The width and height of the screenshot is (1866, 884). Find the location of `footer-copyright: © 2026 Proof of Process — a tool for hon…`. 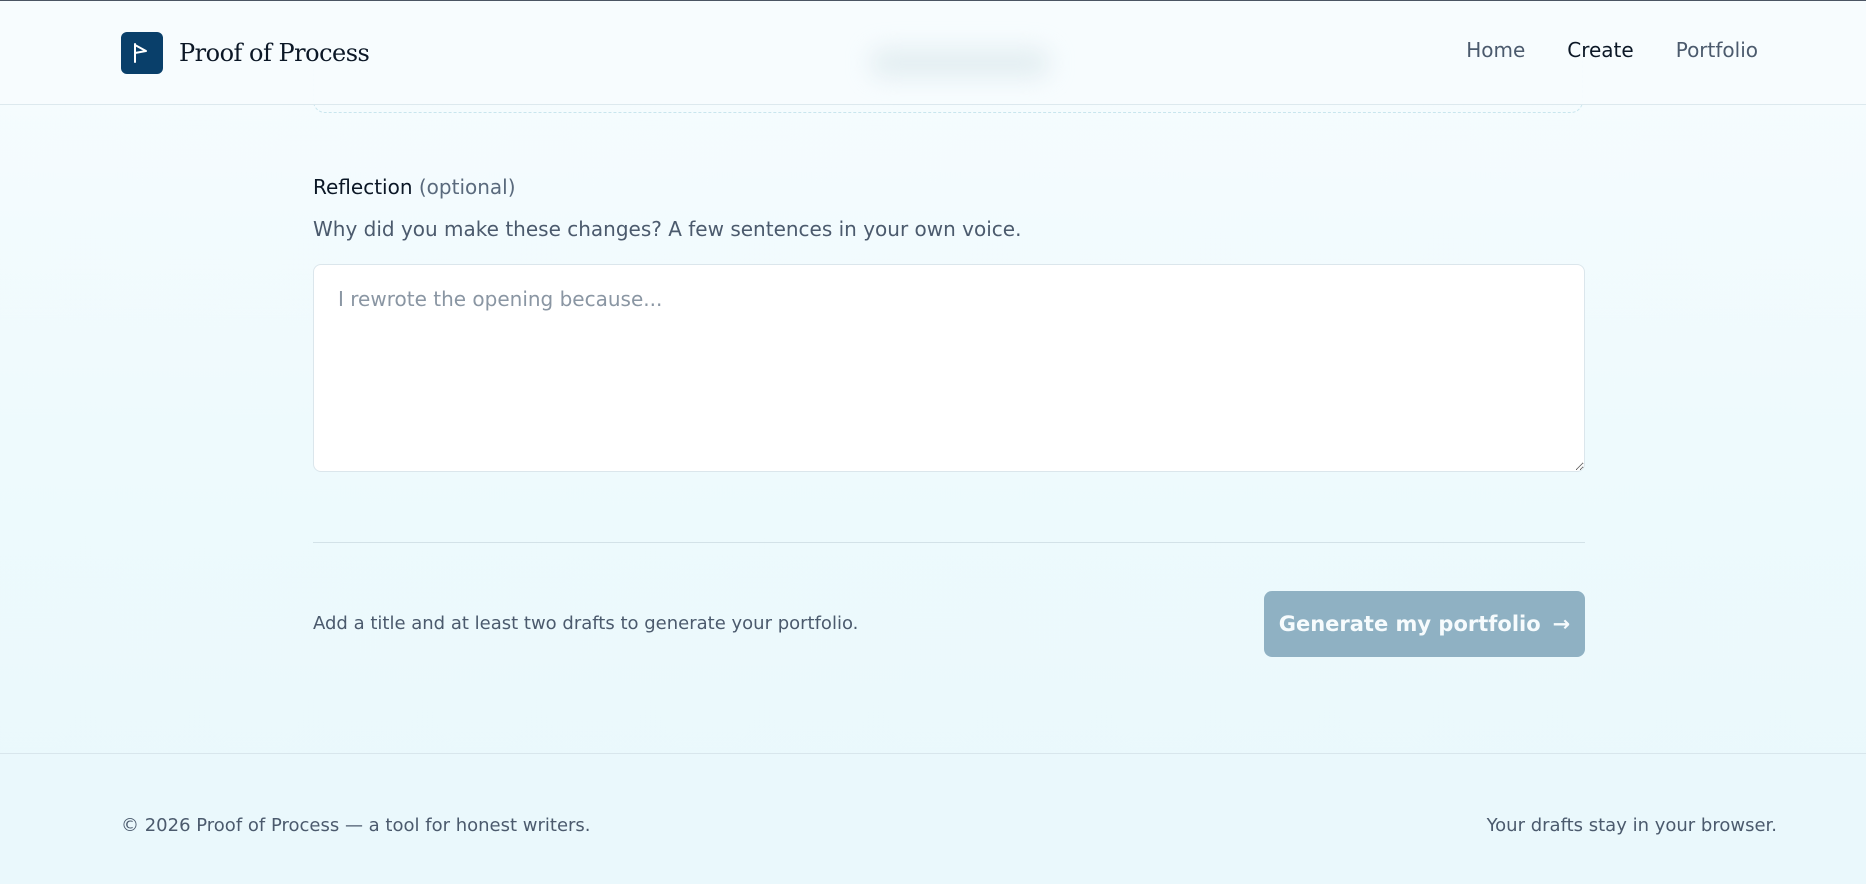

footer-copyright: © 2026 Proof of Process — a tool for hon… is located at coordinates (356, 825).